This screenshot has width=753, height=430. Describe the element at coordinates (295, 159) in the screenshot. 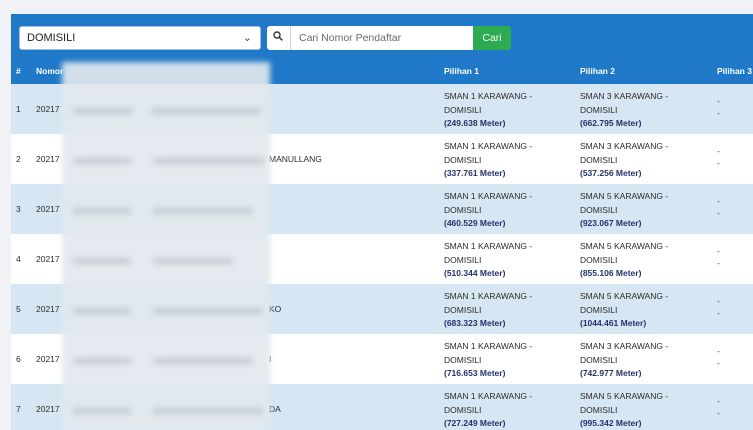

I see `row-nama: MANULLANG` at that location.